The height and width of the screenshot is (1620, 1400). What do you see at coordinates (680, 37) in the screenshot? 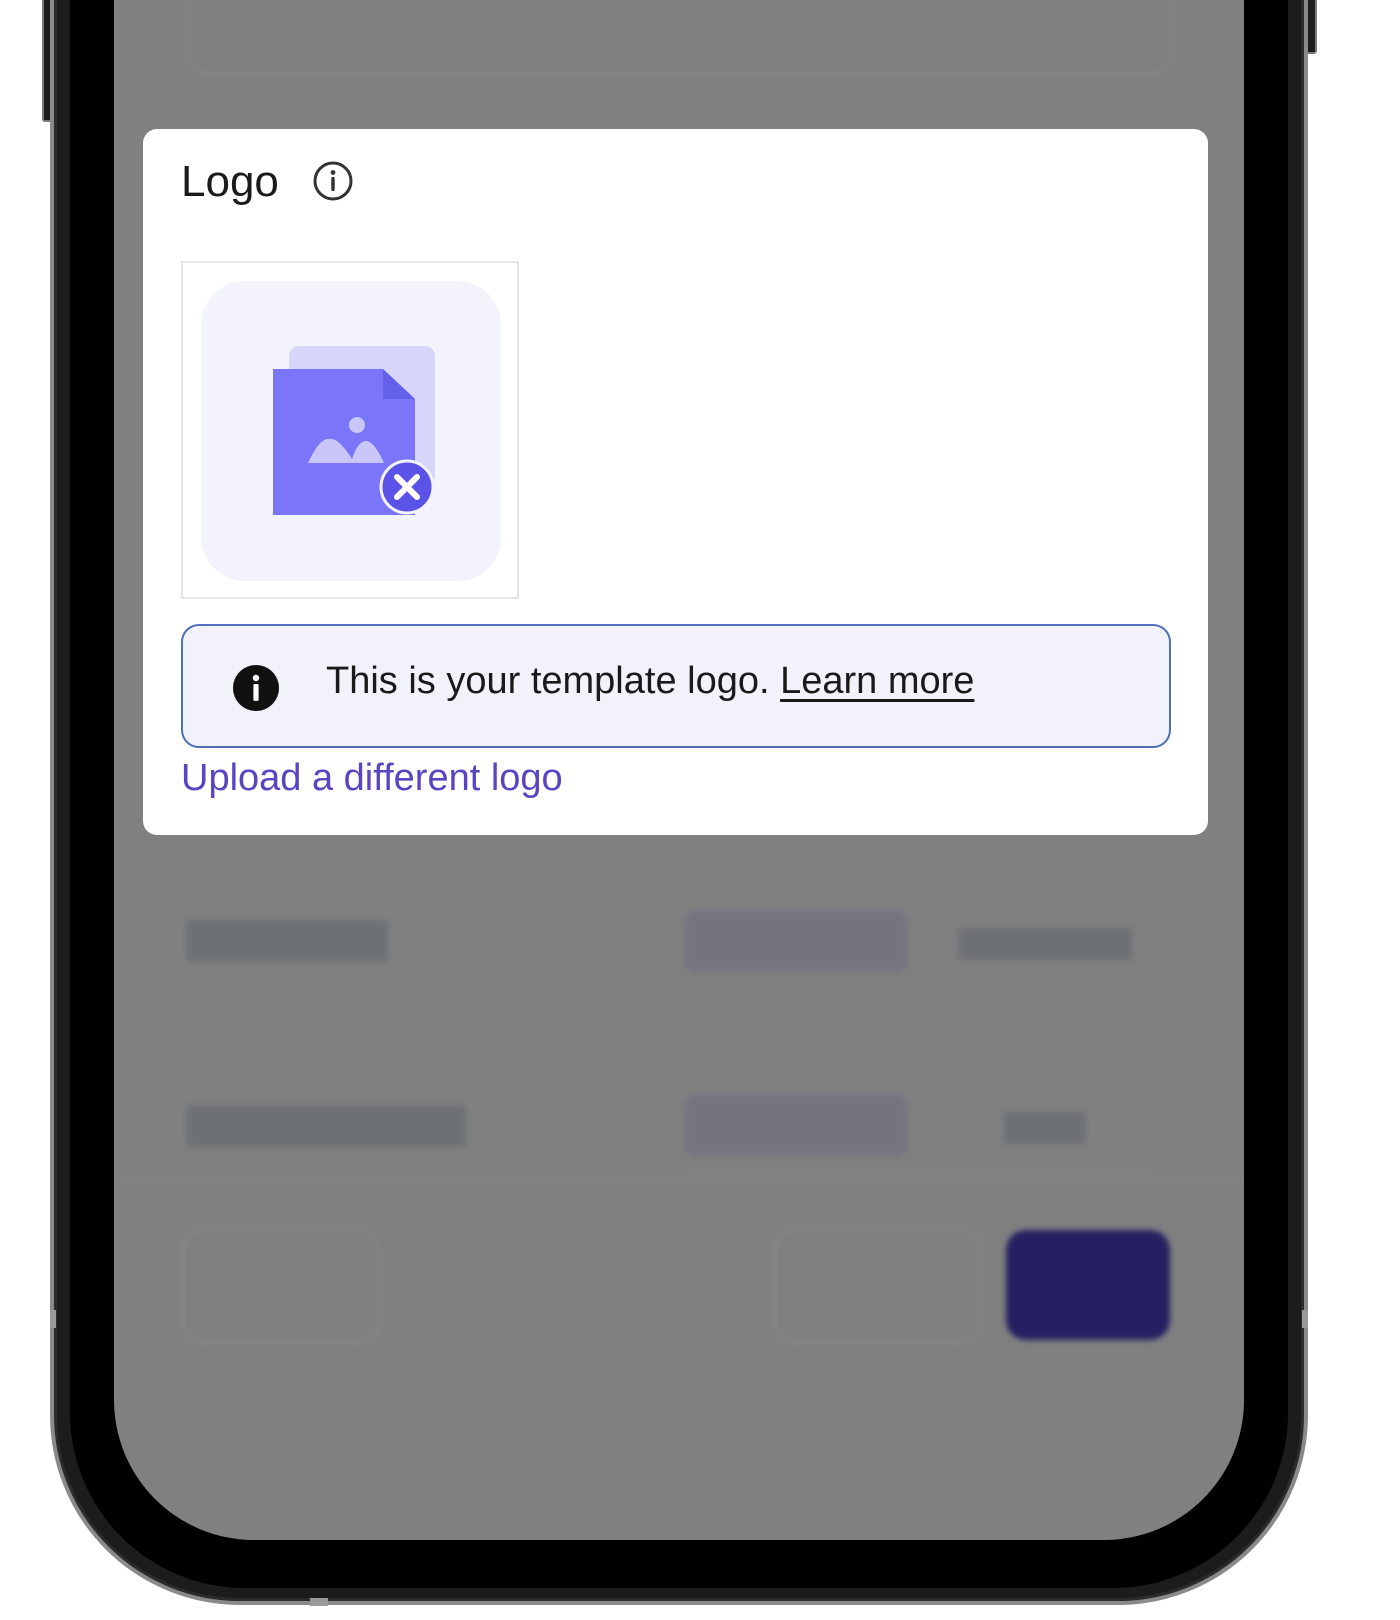
I see `background-text-field` at bounding box center [680, 37].